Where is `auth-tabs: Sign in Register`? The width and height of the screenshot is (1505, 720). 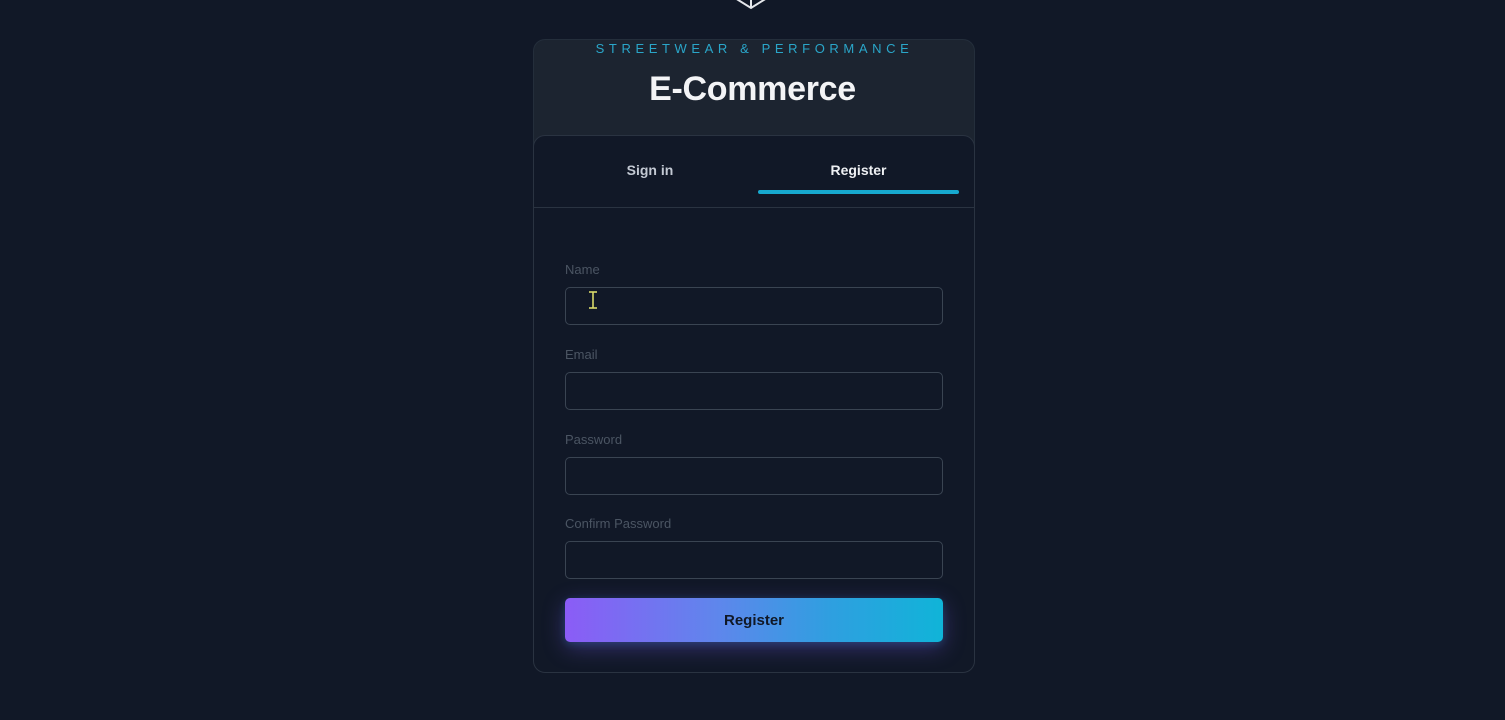
auth-tabs: Sign in Register is located at coordinates (754, 172).